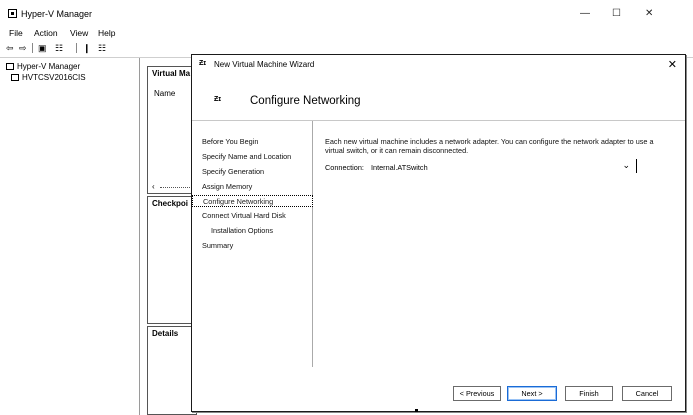  What do you see at coordinates (246, 156) in the screenshot?
I see `step-specify-name-location: Specify Name and Location` at bounding box center [246, 156].